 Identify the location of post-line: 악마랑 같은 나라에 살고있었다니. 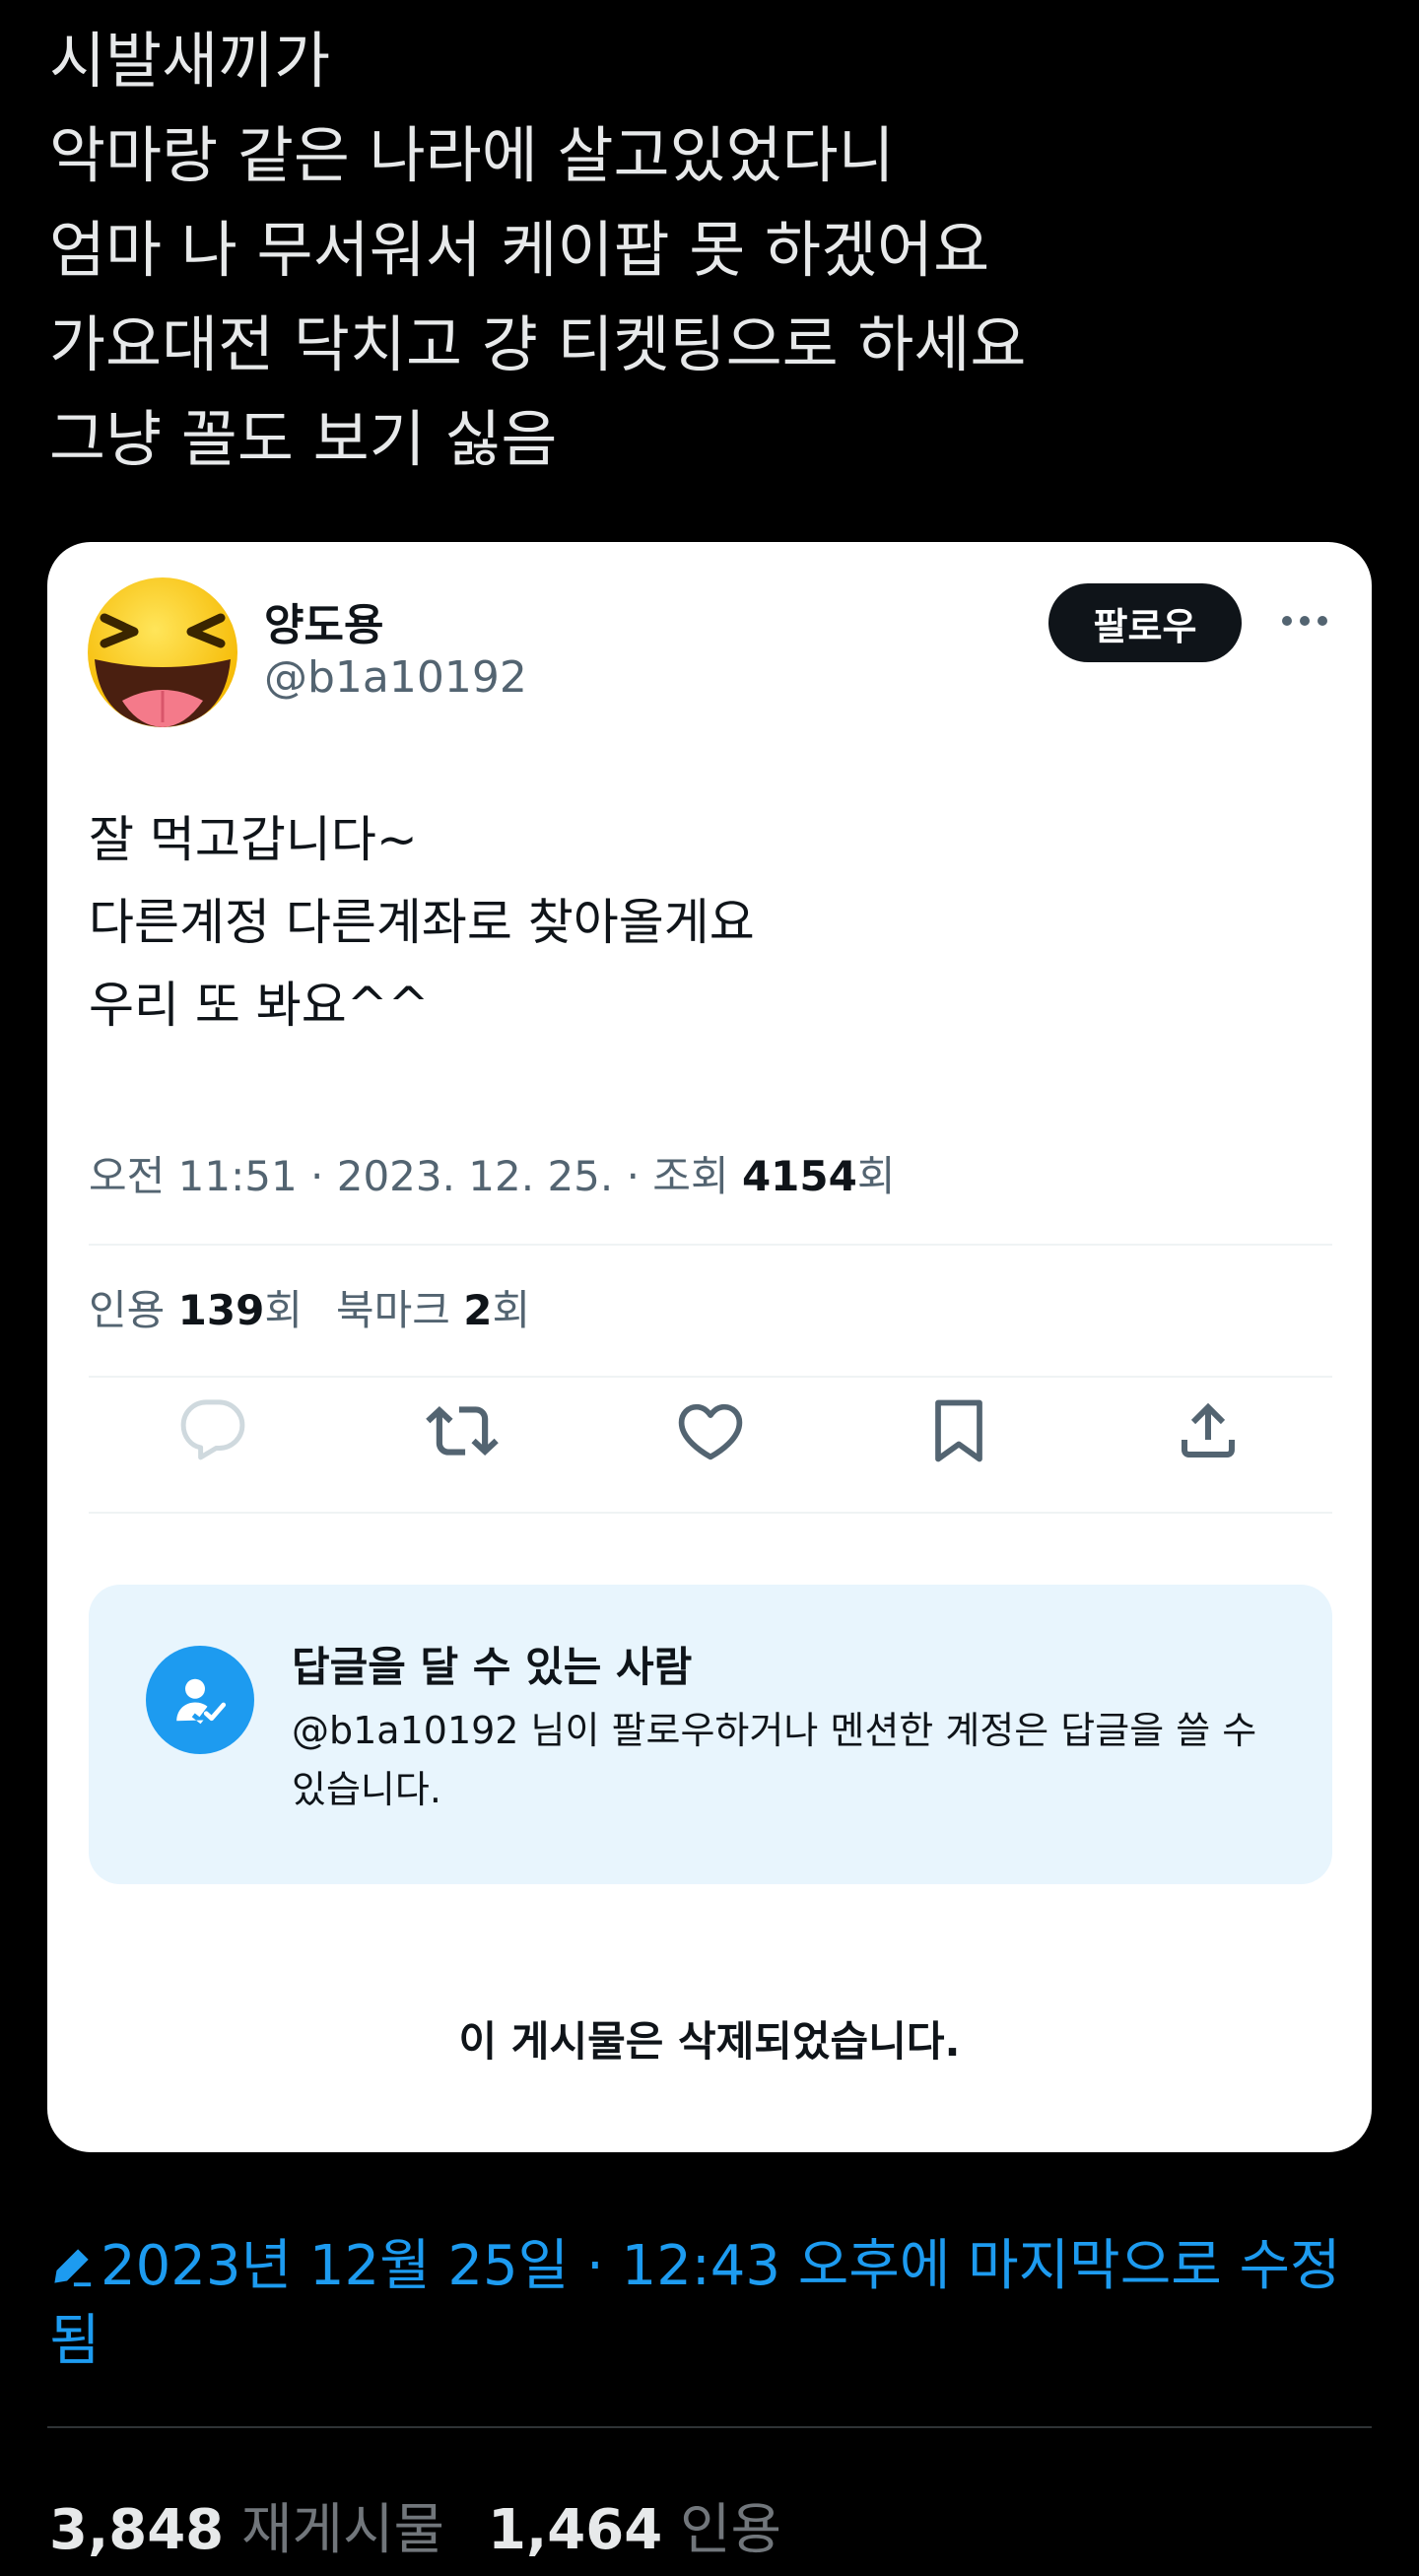
(472, 155).